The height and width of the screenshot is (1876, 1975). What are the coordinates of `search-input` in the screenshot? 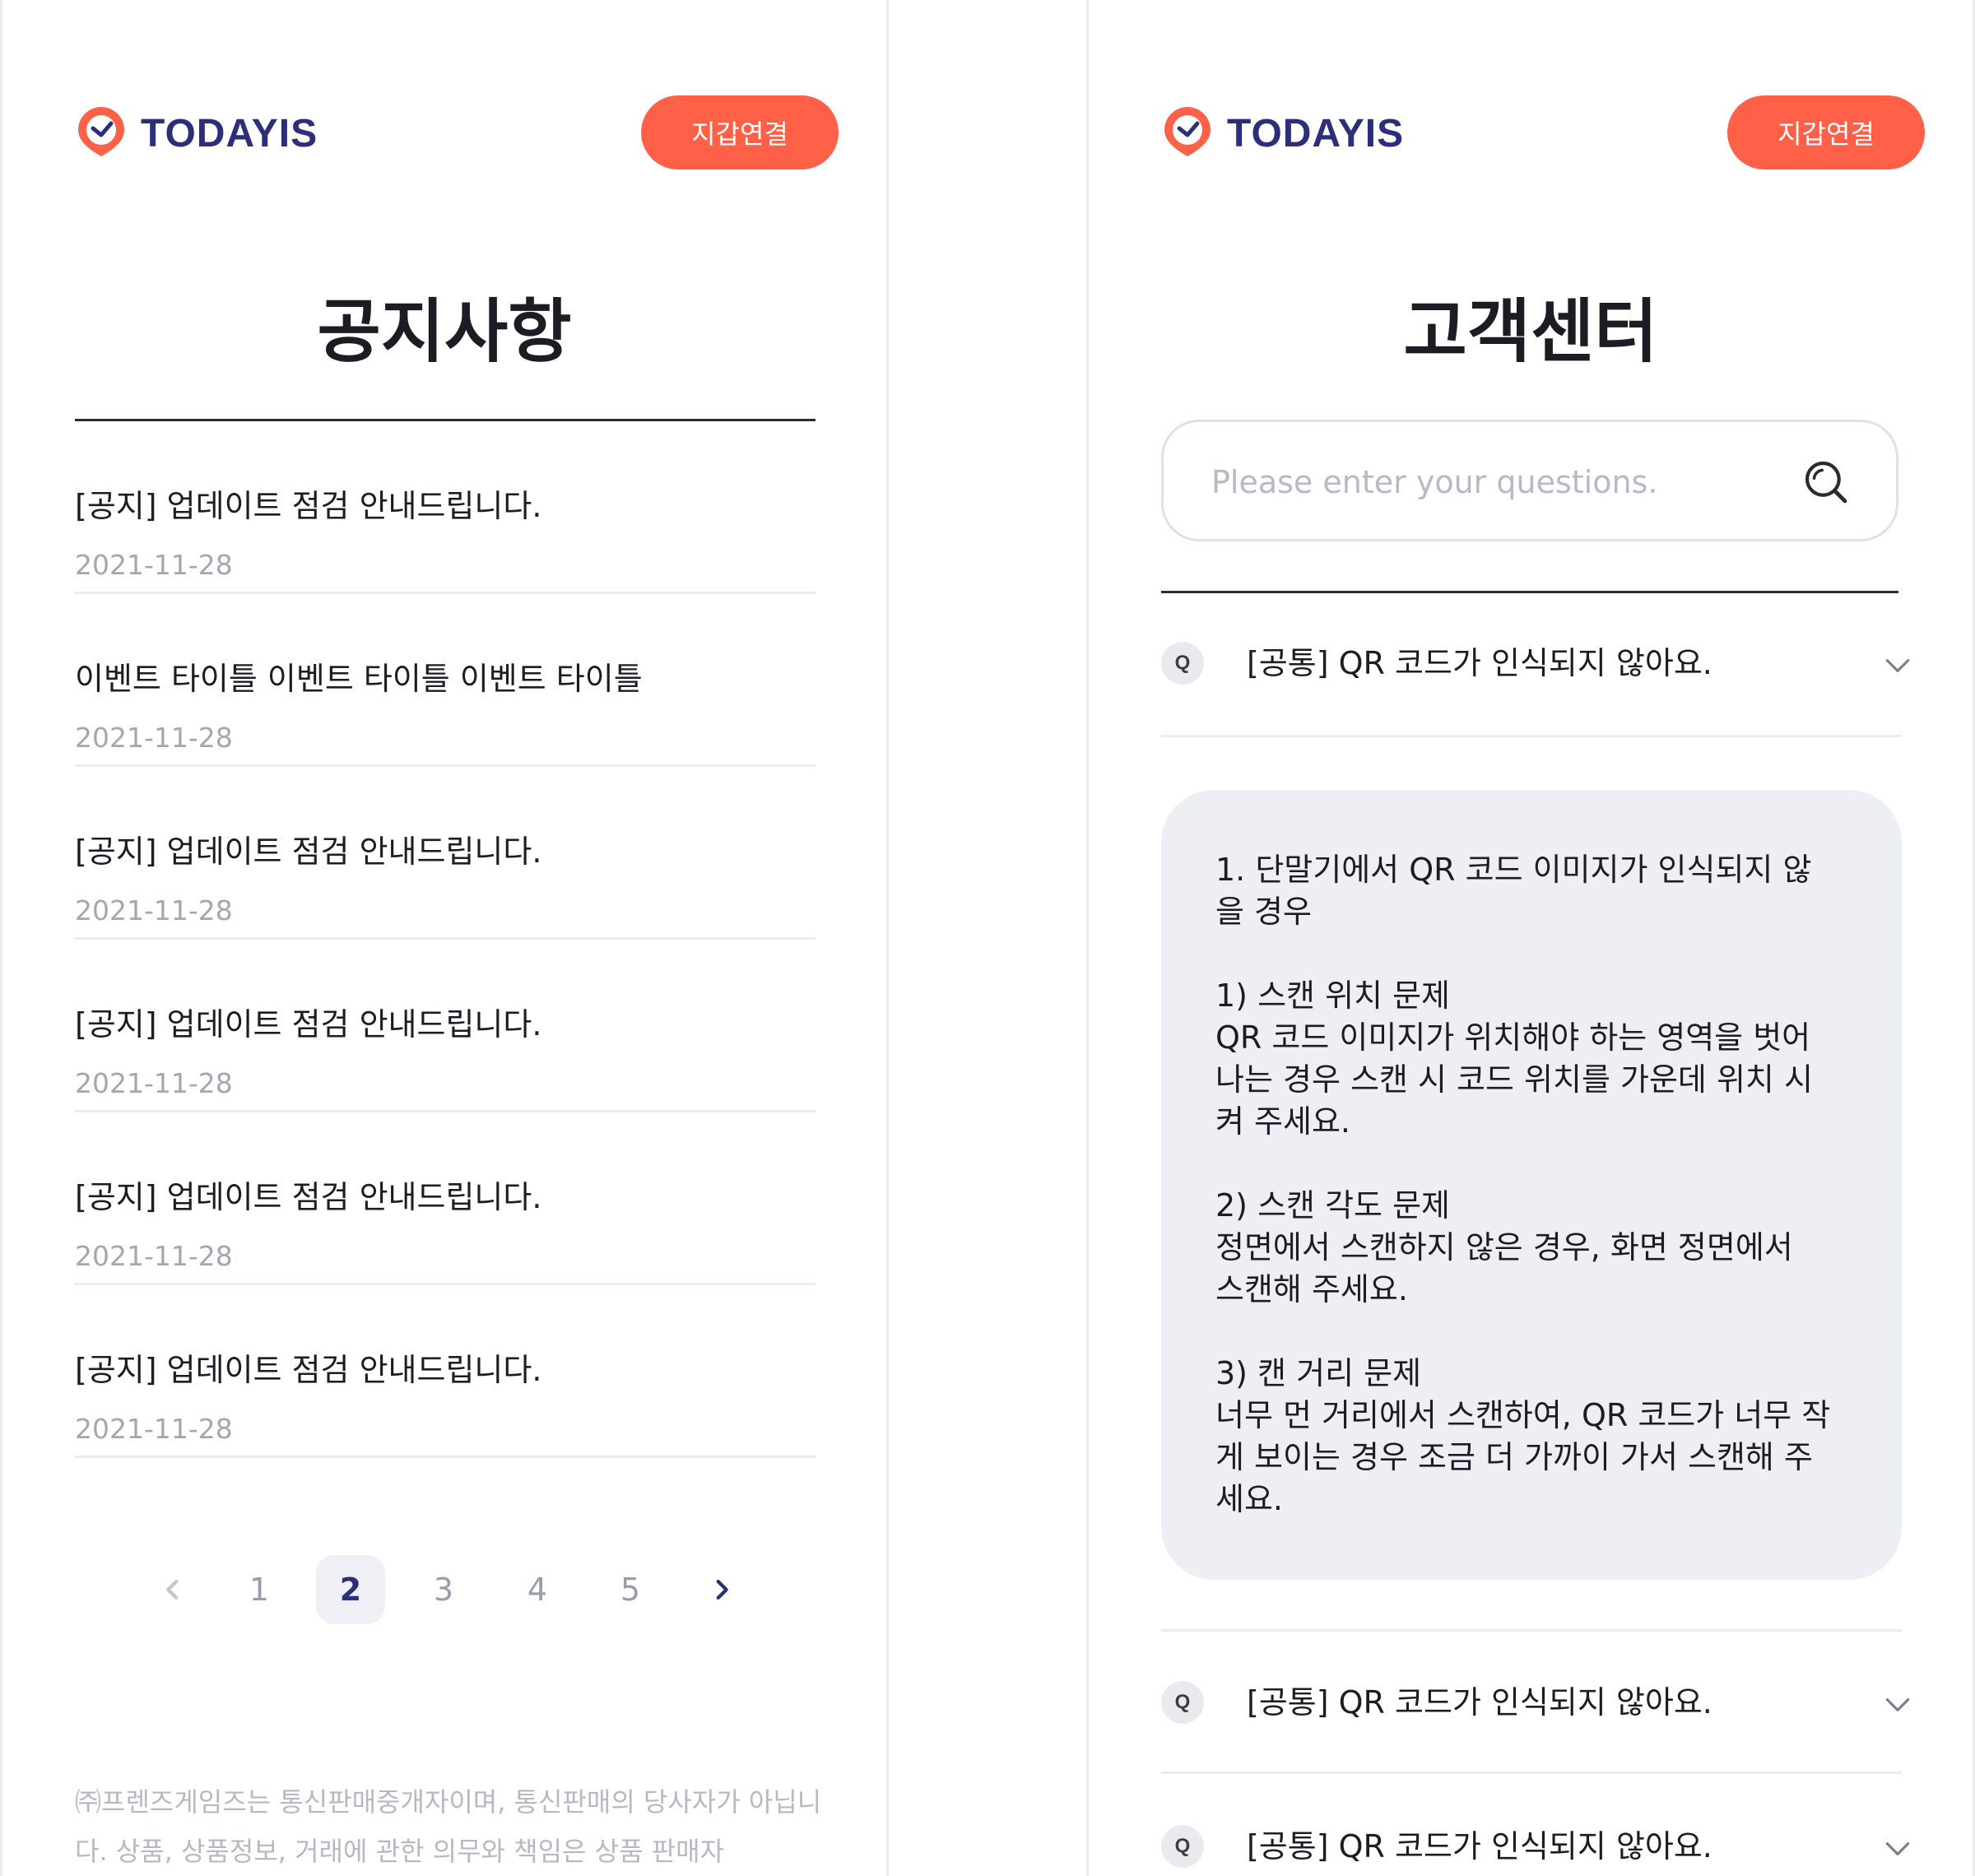 It's located at (1499, 482).